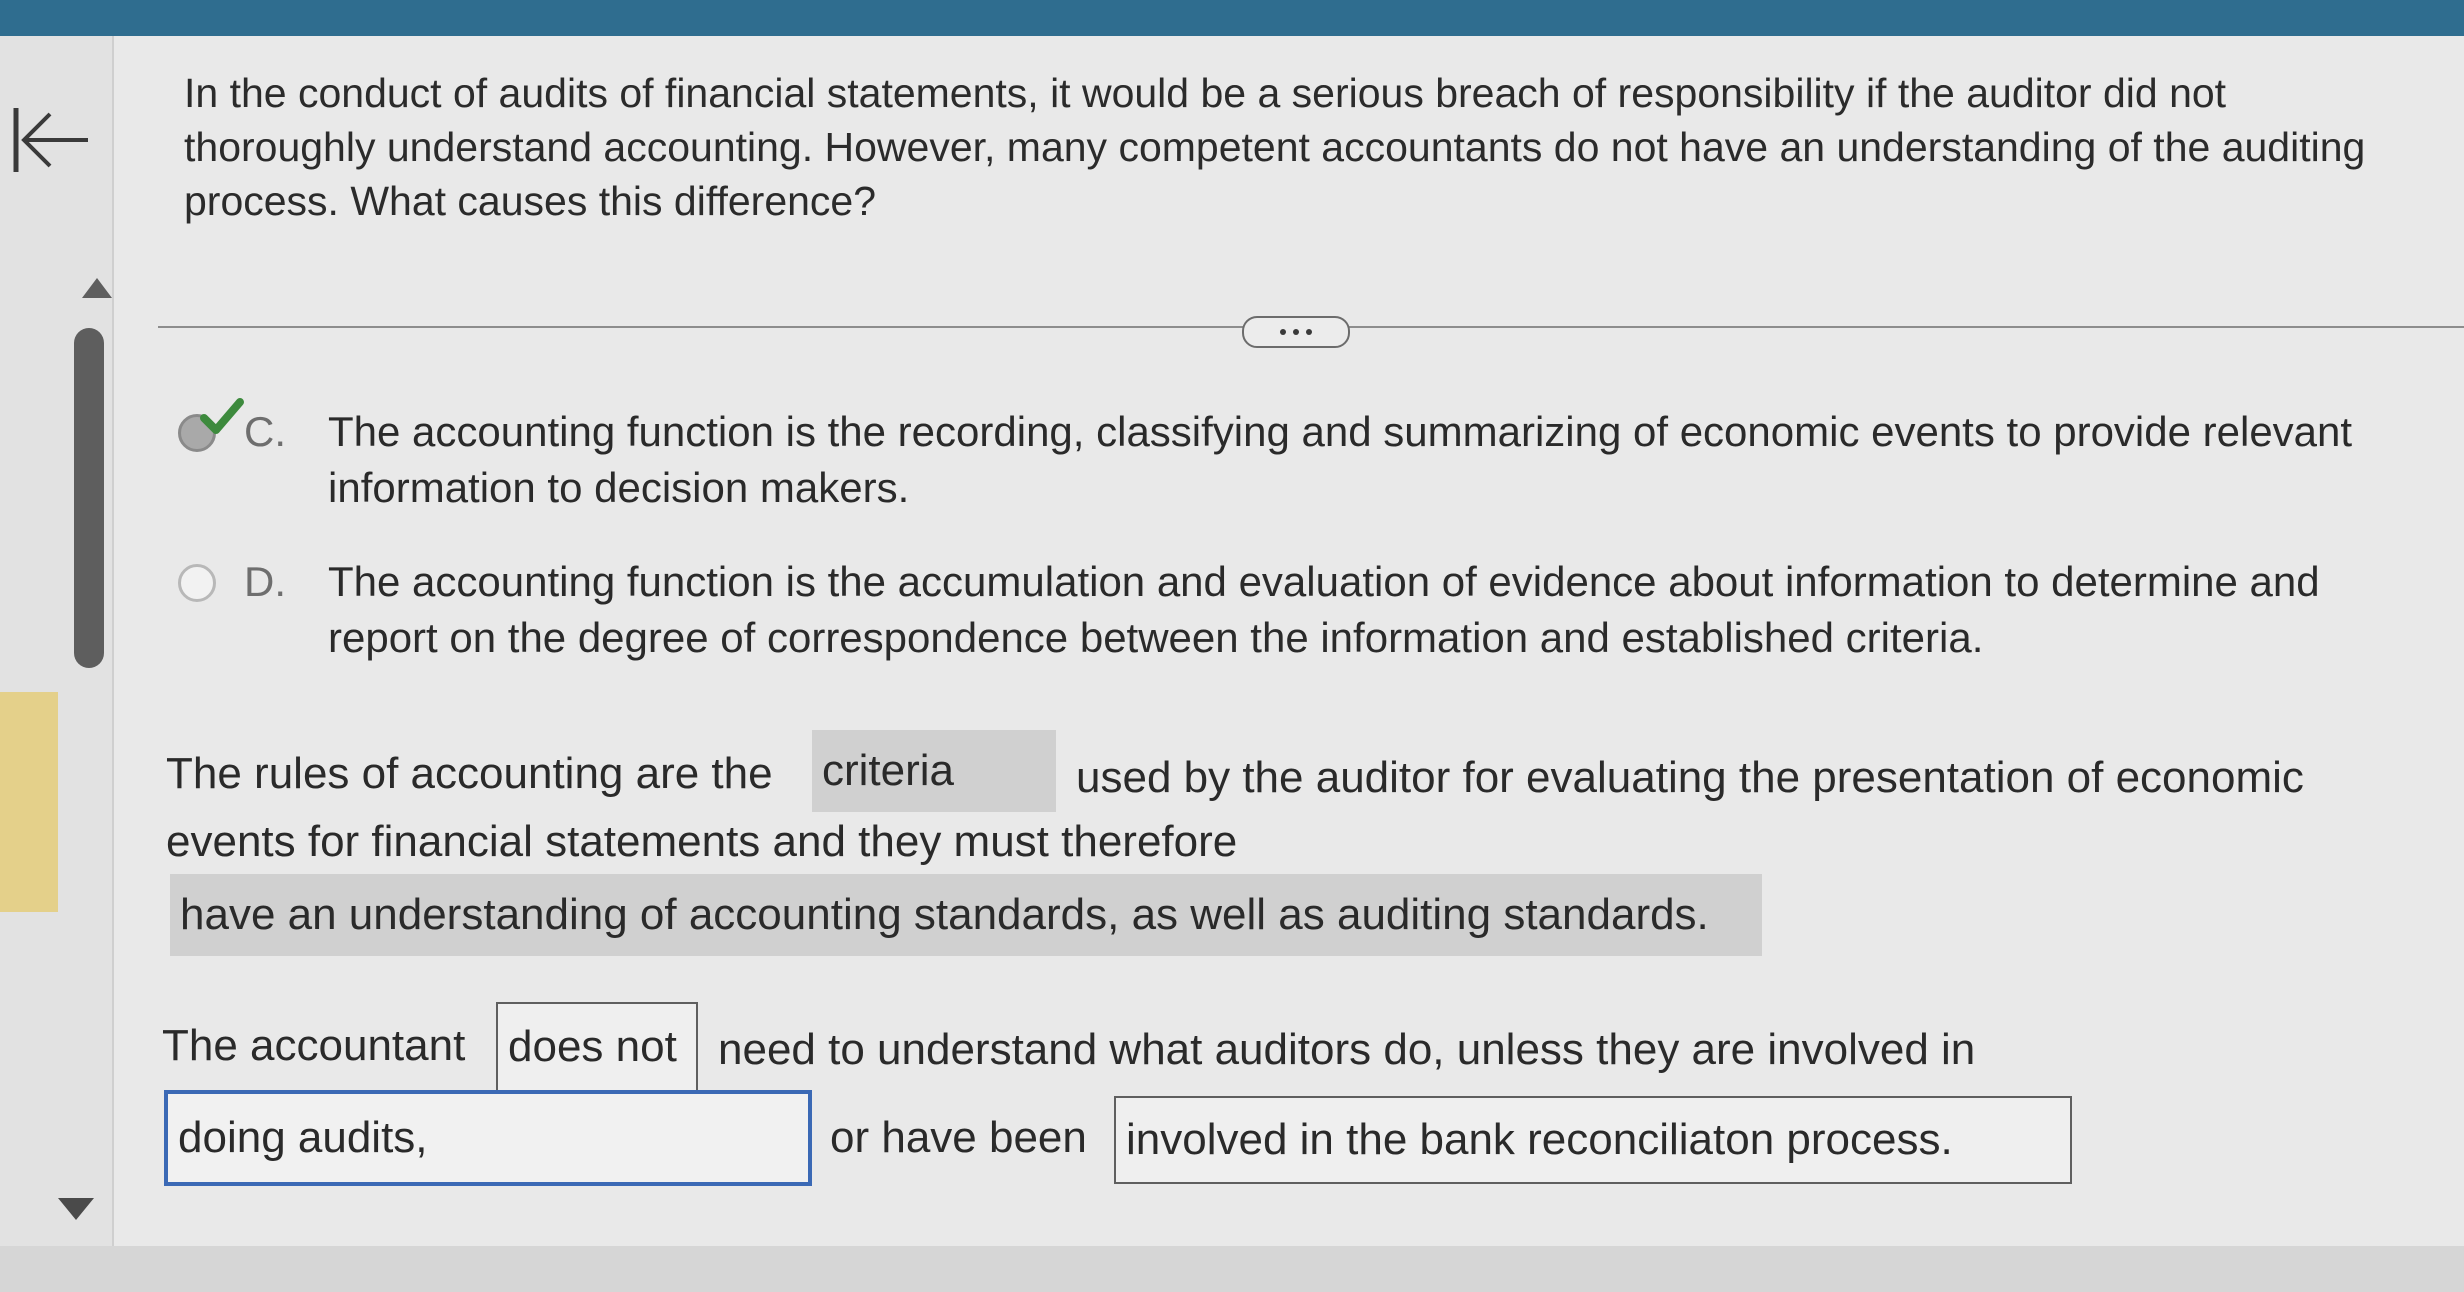  What do you see at coordinates (1232, 1269) in the screenshot?
I see `bottom-strip` at bounding box center [1232, 1269].